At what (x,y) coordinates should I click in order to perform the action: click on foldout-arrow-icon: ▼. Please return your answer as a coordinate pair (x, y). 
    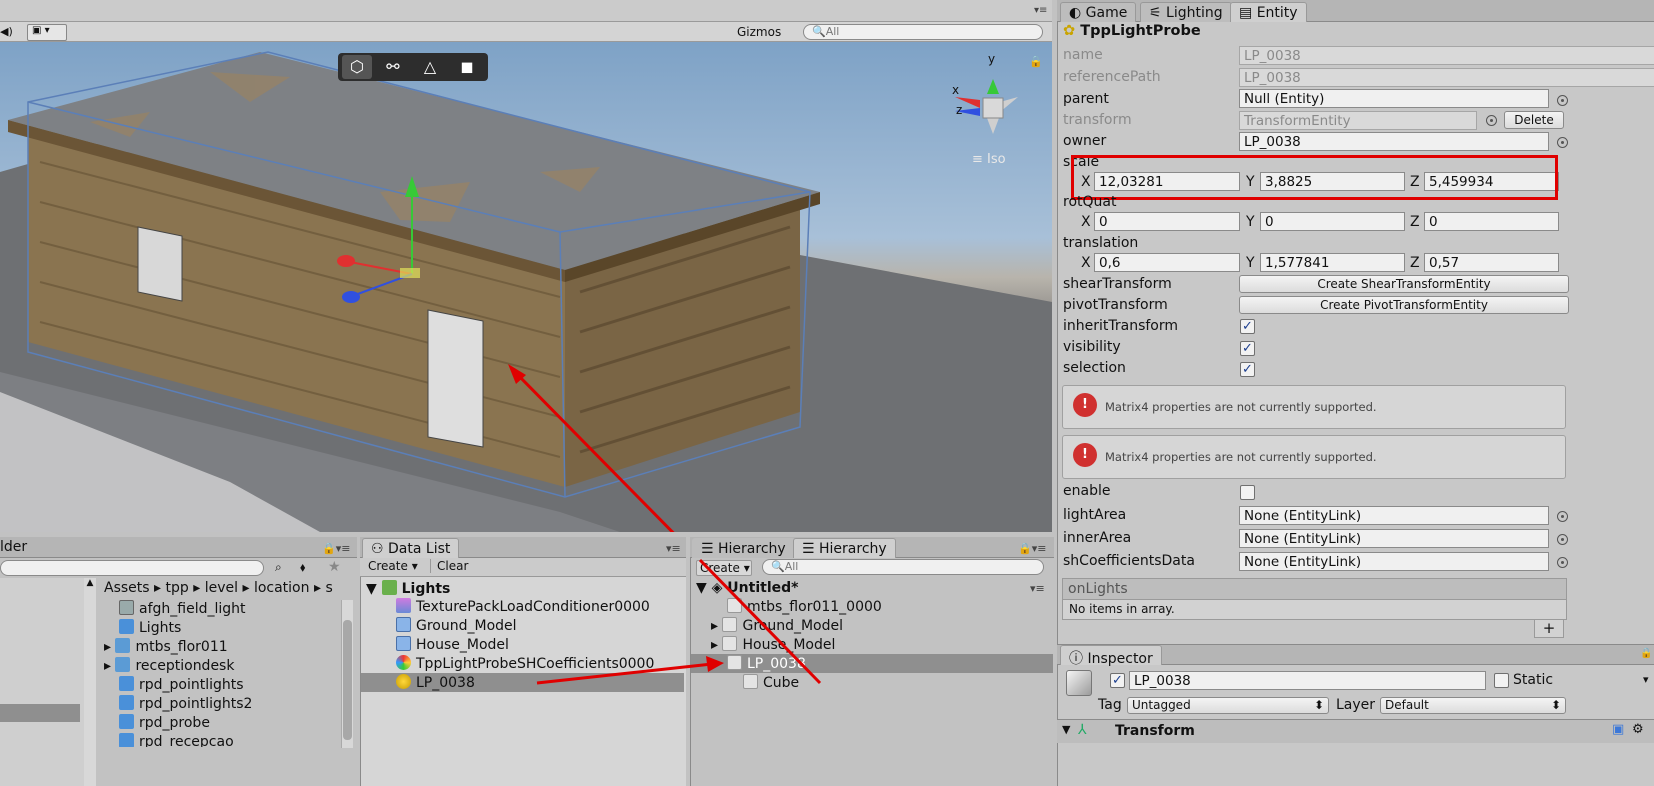
    Looking at the image, I should click on (1066, 729).